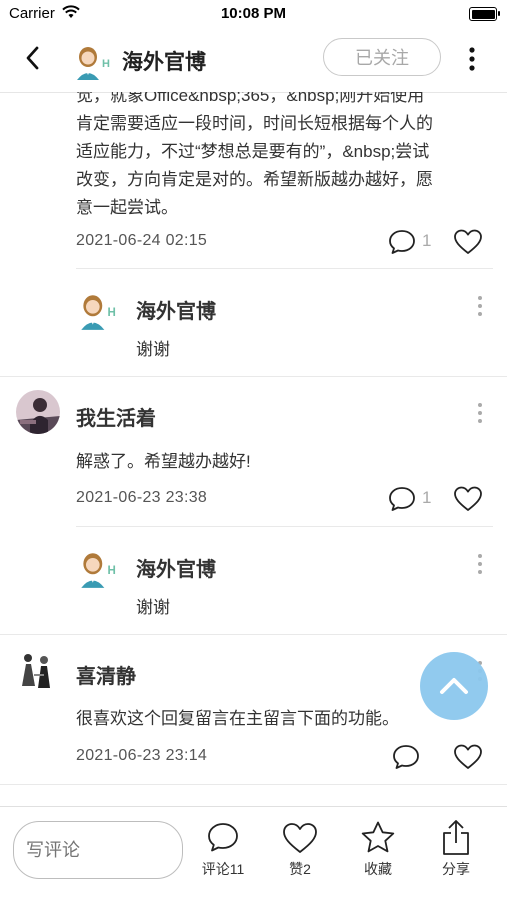 The height and width of the screenshot is (901, 507). What do you see at coordinates (472, 59) in the screenshot?
I see `more-options-icon` at bounding box center [472, 59].